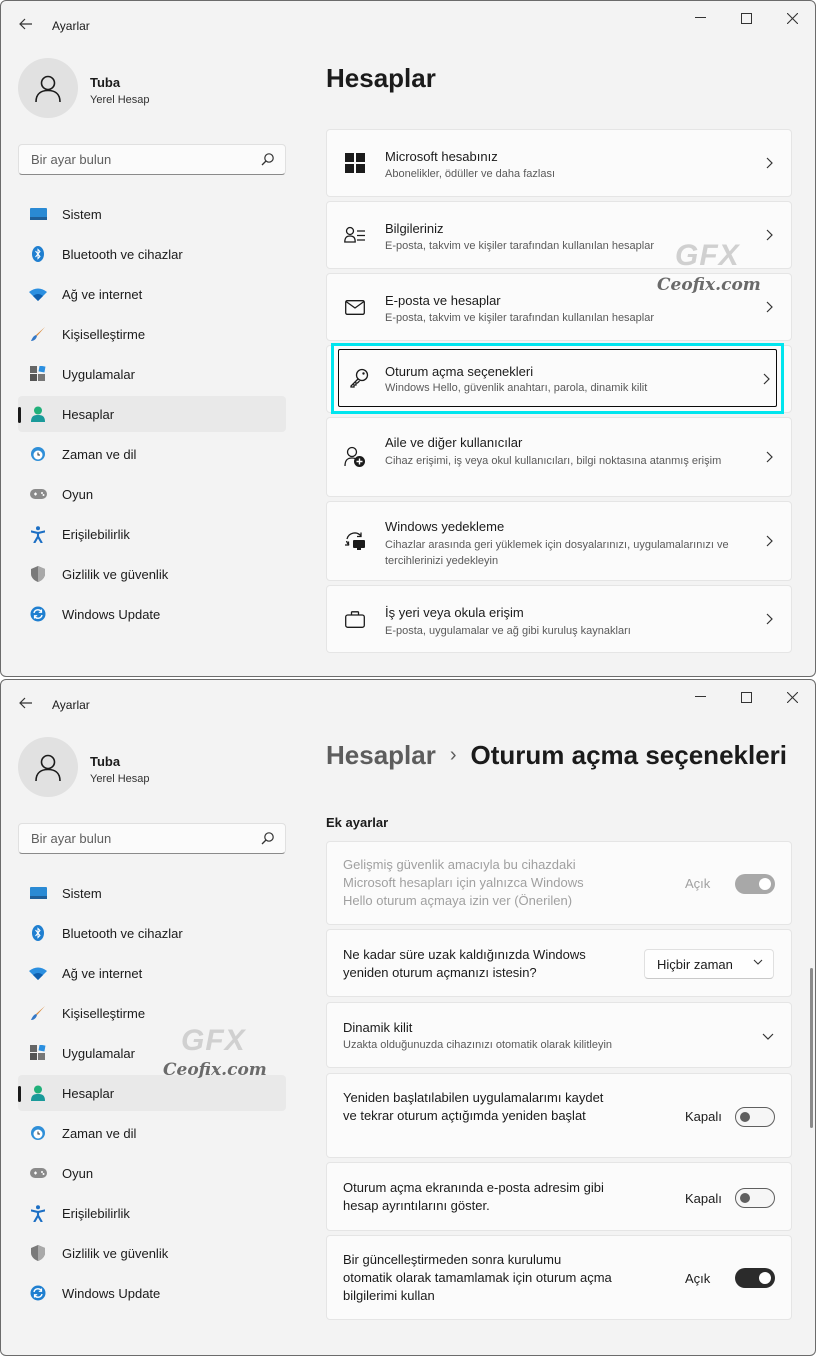  Describe the element at coordinates (703, 1198) in the screenshot. I see `toggle-state: Kapalı` at that location.